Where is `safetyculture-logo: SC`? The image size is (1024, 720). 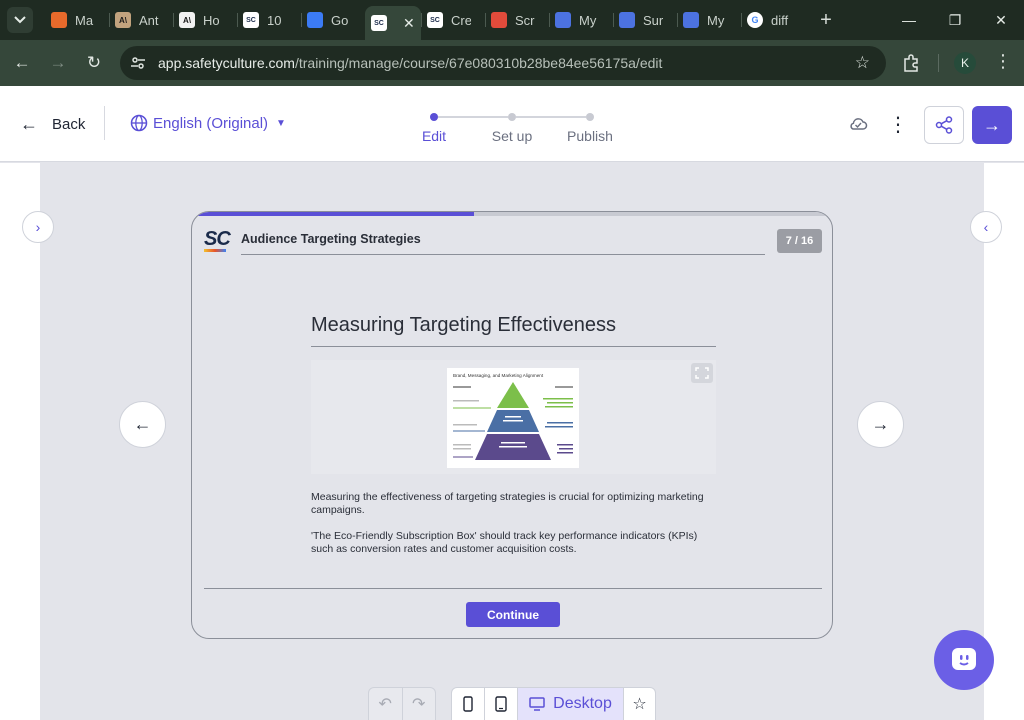
safetyculture-logo: SC is located at coordinates (217, 240).